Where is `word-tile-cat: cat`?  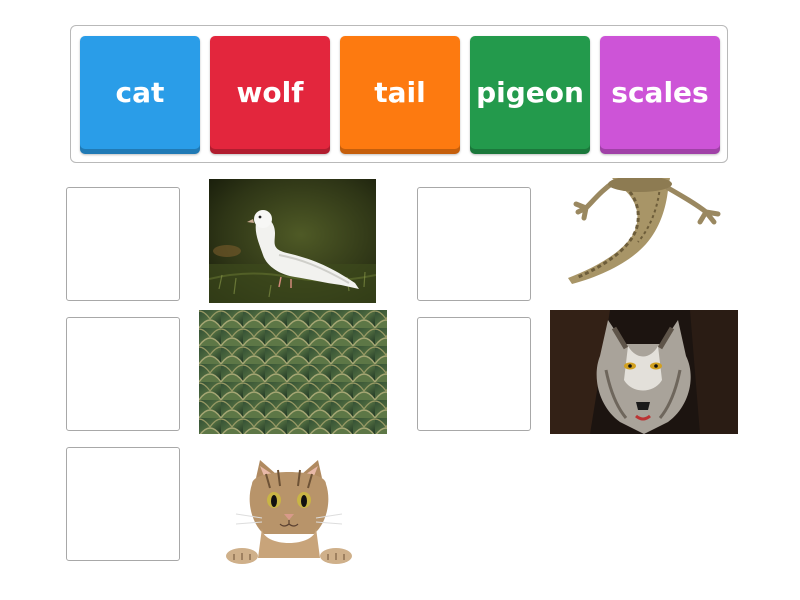
word-tile-cat: cat is located at coordinates (140, 95).